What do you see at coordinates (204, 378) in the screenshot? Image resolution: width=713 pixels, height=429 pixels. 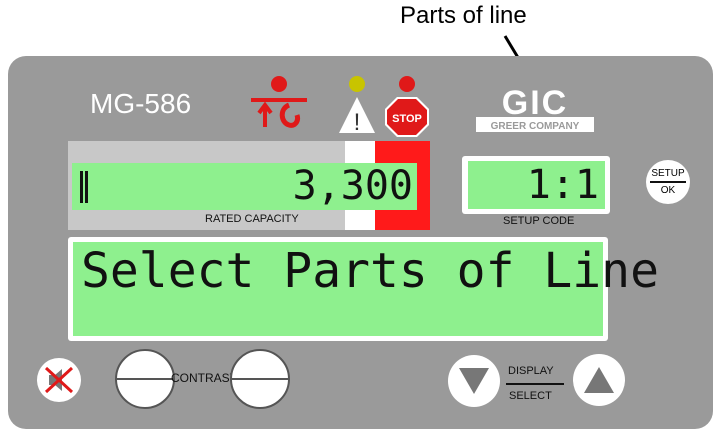 I see `contrast-label: CONTRAST` at bounding box center [204, 378].